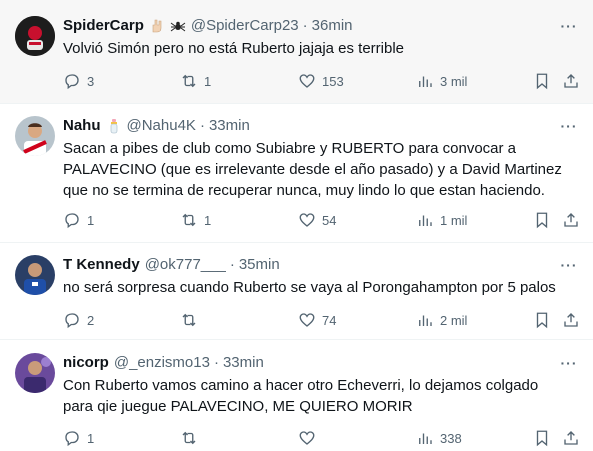  What do you see at coordinates (114, 126) in the screenshot?
I see `baby-bottle-emoji-icon` at bounding box center [114, 126].